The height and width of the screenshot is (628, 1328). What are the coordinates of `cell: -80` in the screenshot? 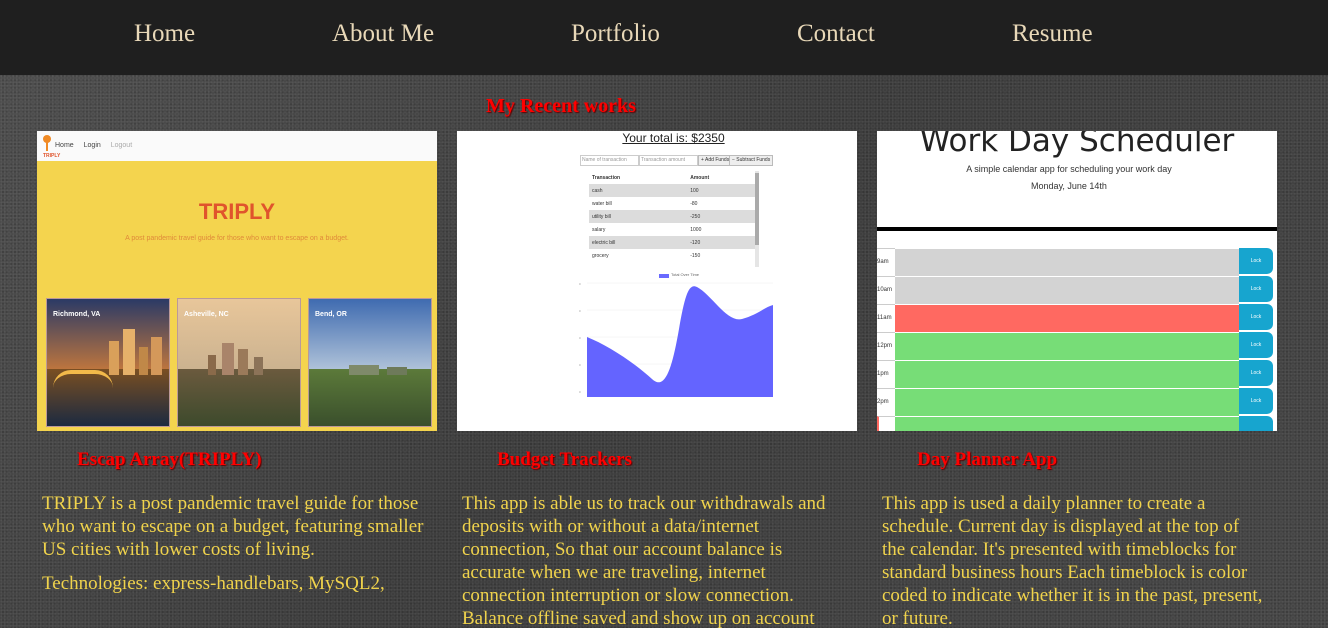 It's located at (694, 203).